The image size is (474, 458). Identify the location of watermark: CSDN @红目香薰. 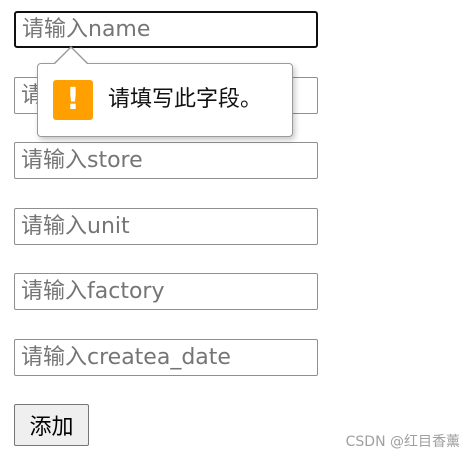
(402, 442).